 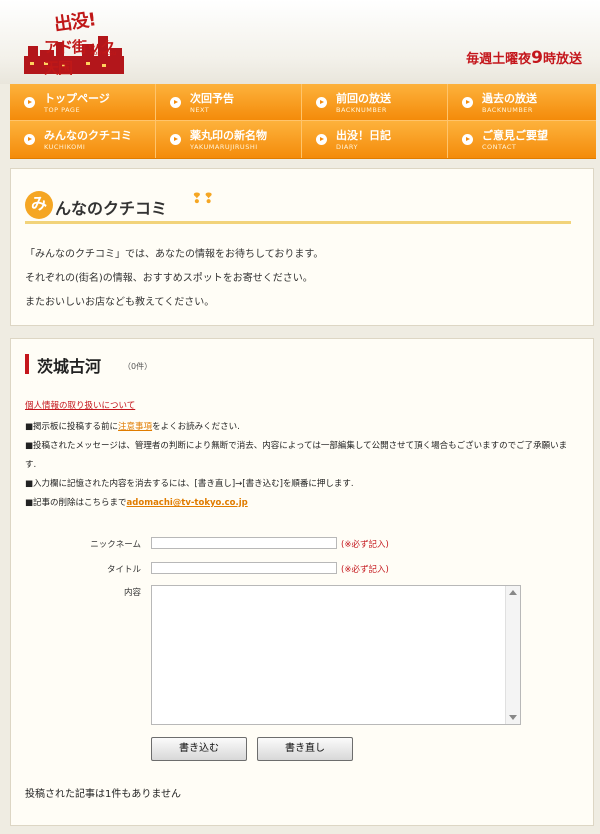 What do you see at coordinates (224, 147) in the screenshot?
I see `nav-item-sublabel: YAKUMARUJIRUSHI` at bounding box center [224, 147].